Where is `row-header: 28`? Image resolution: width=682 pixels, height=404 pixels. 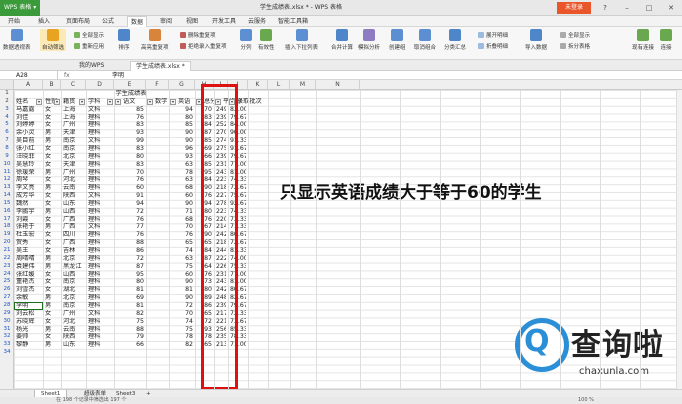
row-header: 28 is located at coordinates (7, 306).